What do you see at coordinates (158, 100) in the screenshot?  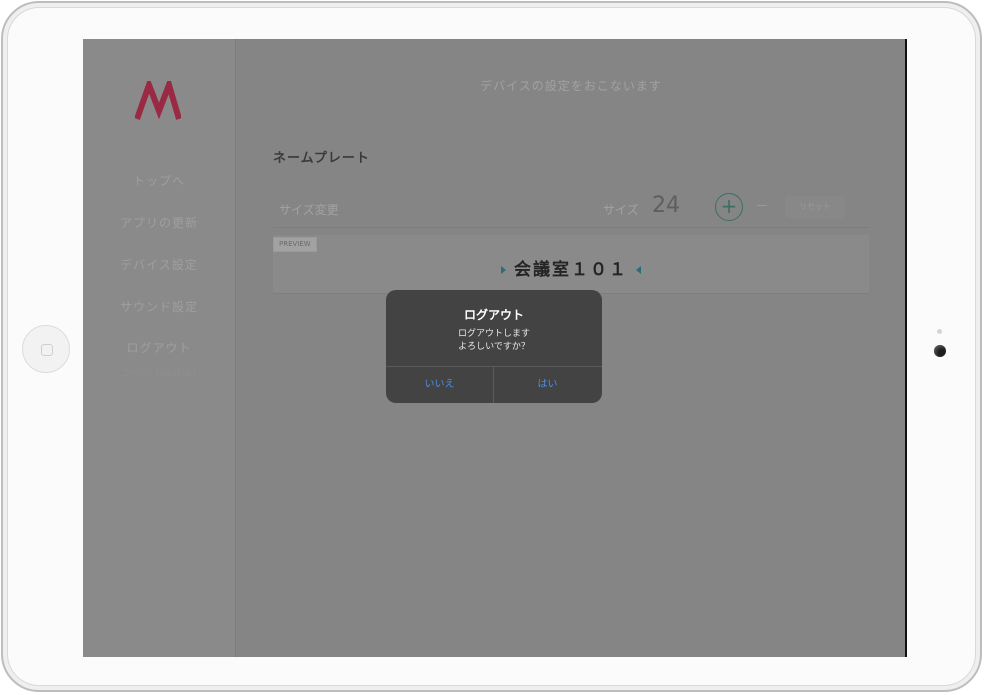 I see `app-logo-icon` at bounding box center [158, 100].